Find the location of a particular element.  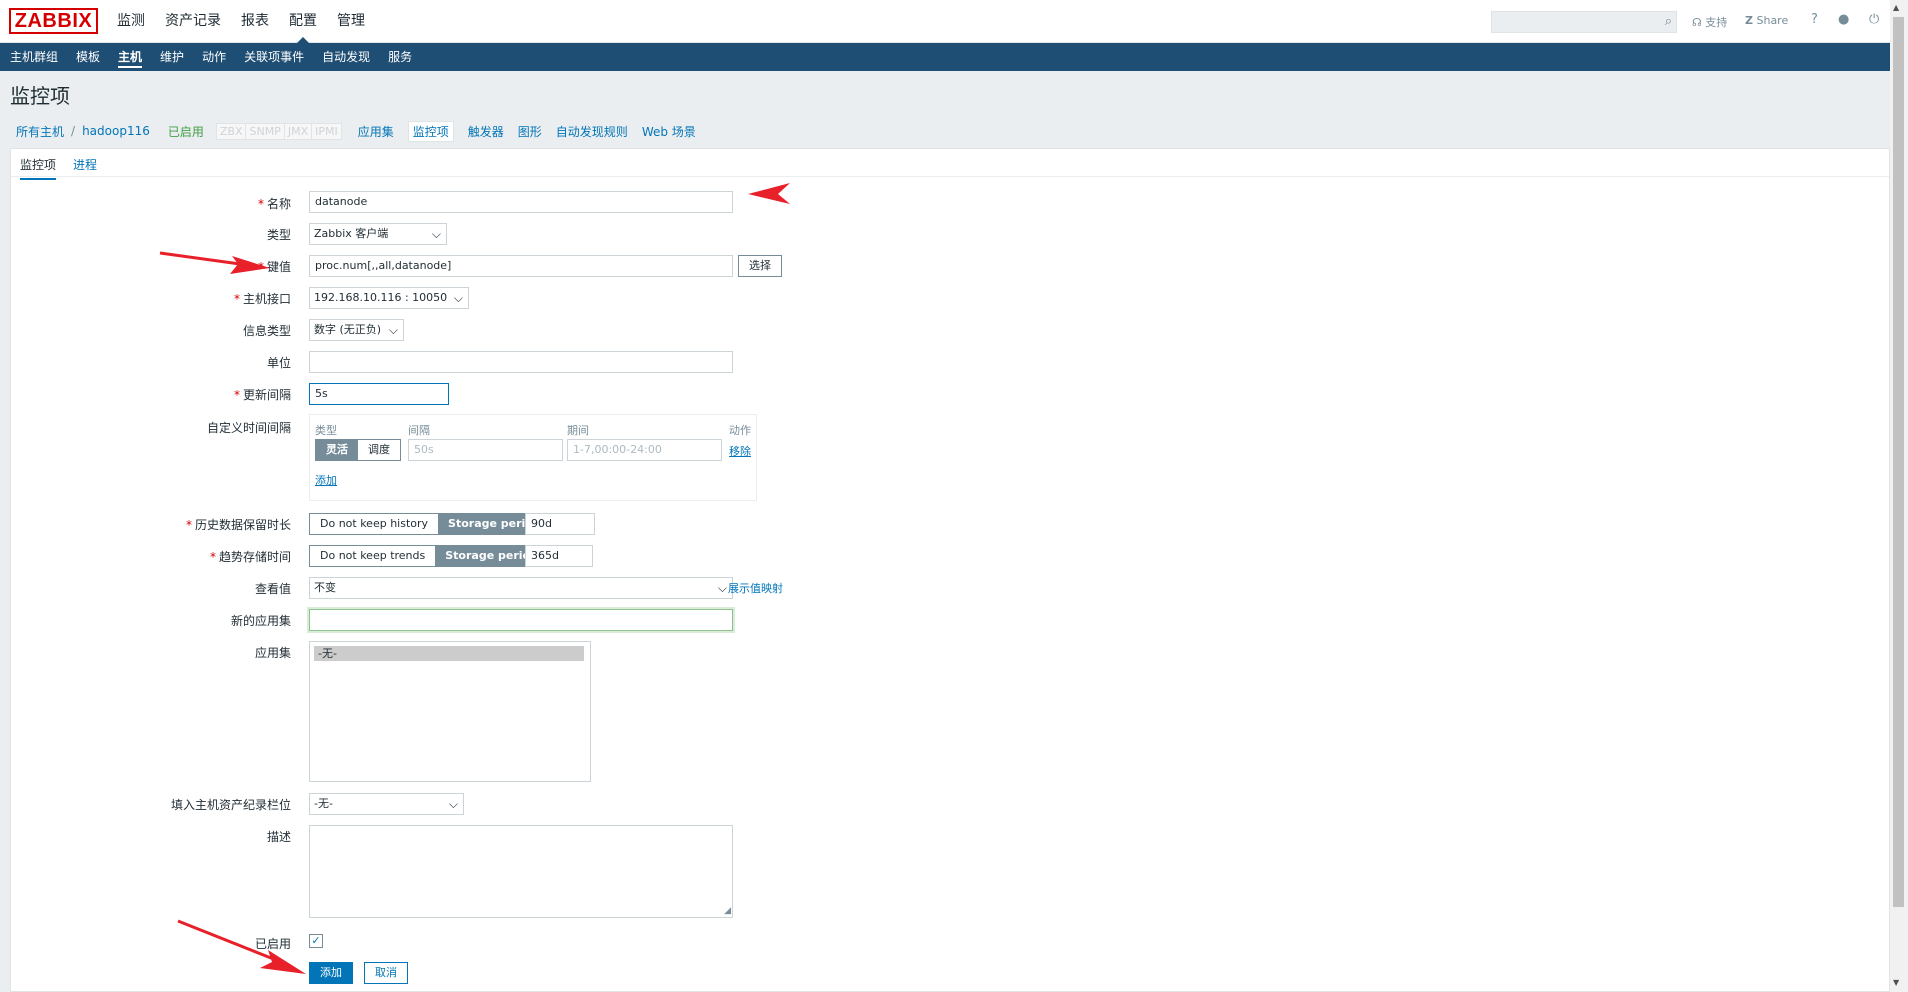

resize-grip-icon: ◢ is located at coordinates (727, 911).